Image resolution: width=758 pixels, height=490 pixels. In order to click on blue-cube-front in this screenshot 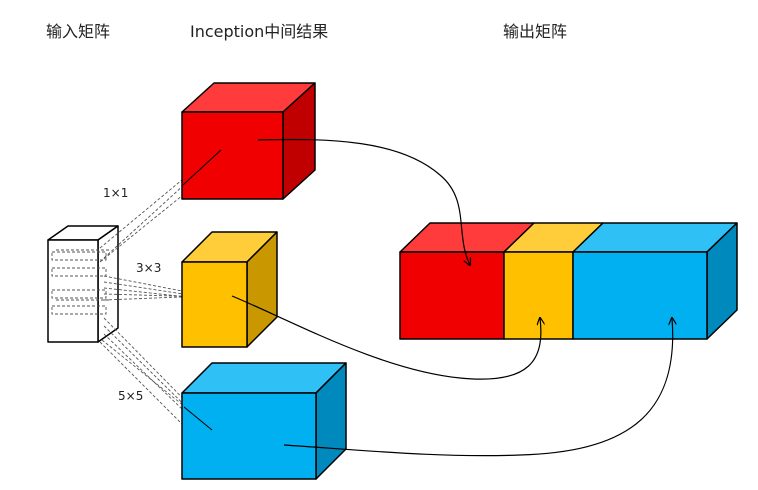, I will do `click(249, 436)`.